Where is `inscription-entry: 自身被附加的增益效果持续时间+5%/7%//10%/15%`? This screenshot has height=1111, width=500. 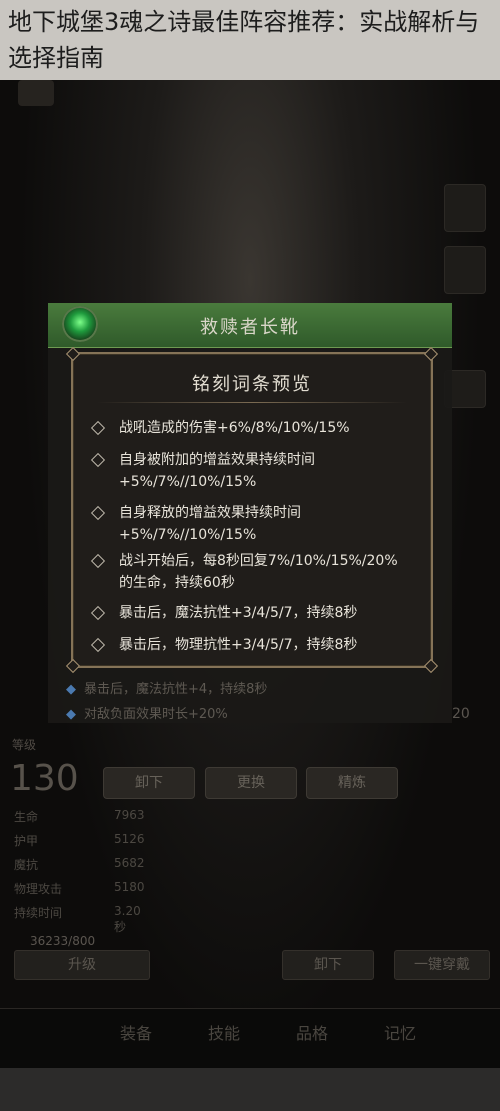 inscription-entry: 自身被附加的增益效果持续时间+5%/7%//10%/15% is located at coordinates (249, 471).